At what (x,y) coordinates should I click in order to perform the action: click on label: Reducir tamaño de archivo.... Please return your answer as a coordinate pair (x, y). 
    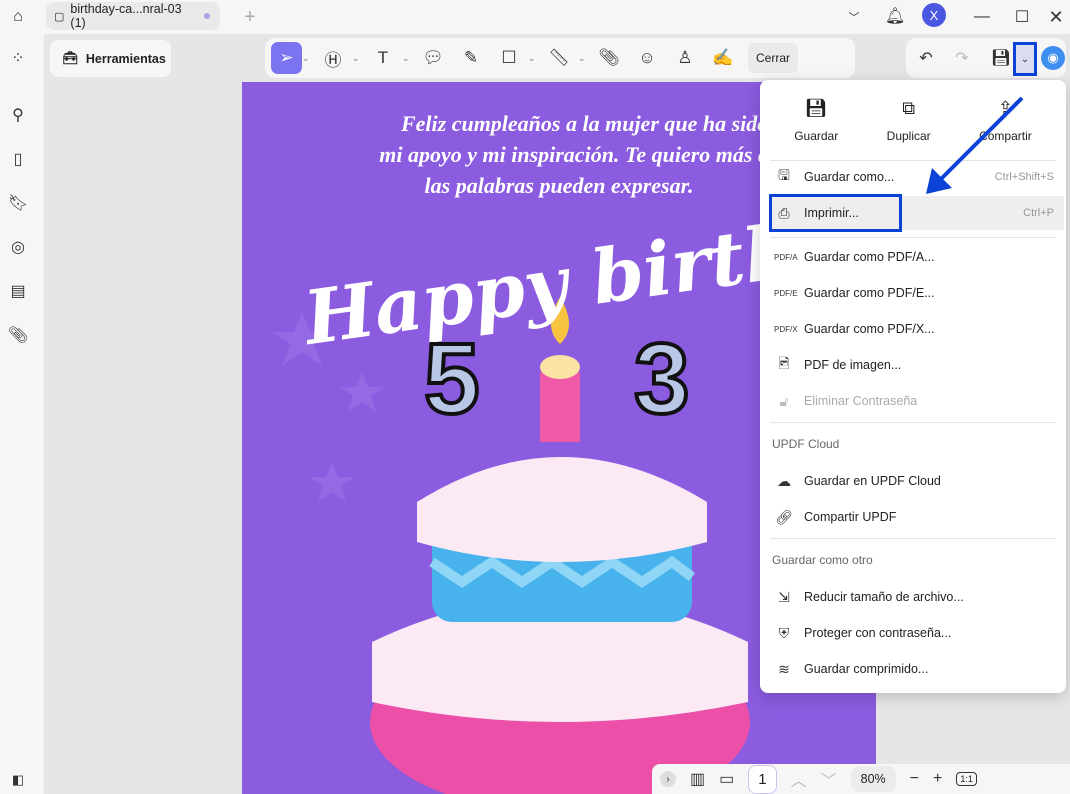
    Looking at the image, I should click on (884, 597).